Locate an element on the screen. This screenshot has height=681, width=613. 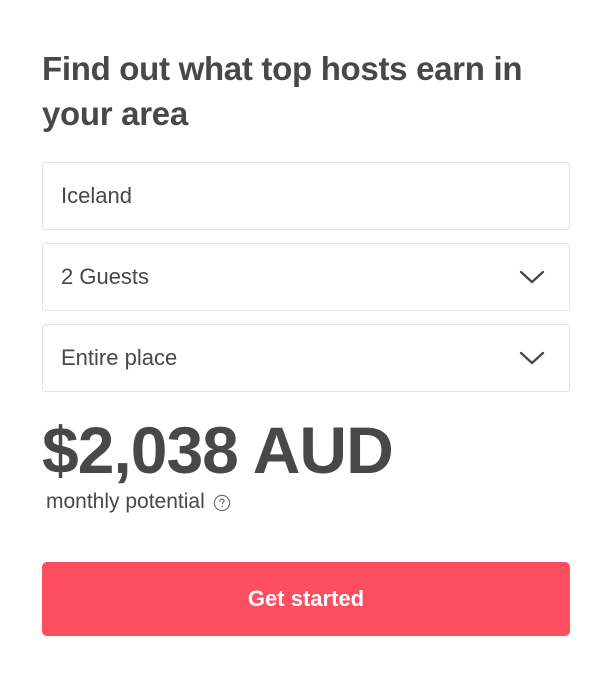
location-input: Iceland is located at coordinates (306, 196).